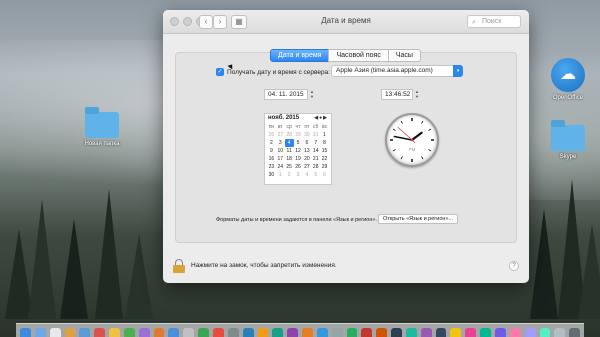  Describe the element at coordinates (315, 135) in the screenshot. I see `calendar-day: 31` at that location.